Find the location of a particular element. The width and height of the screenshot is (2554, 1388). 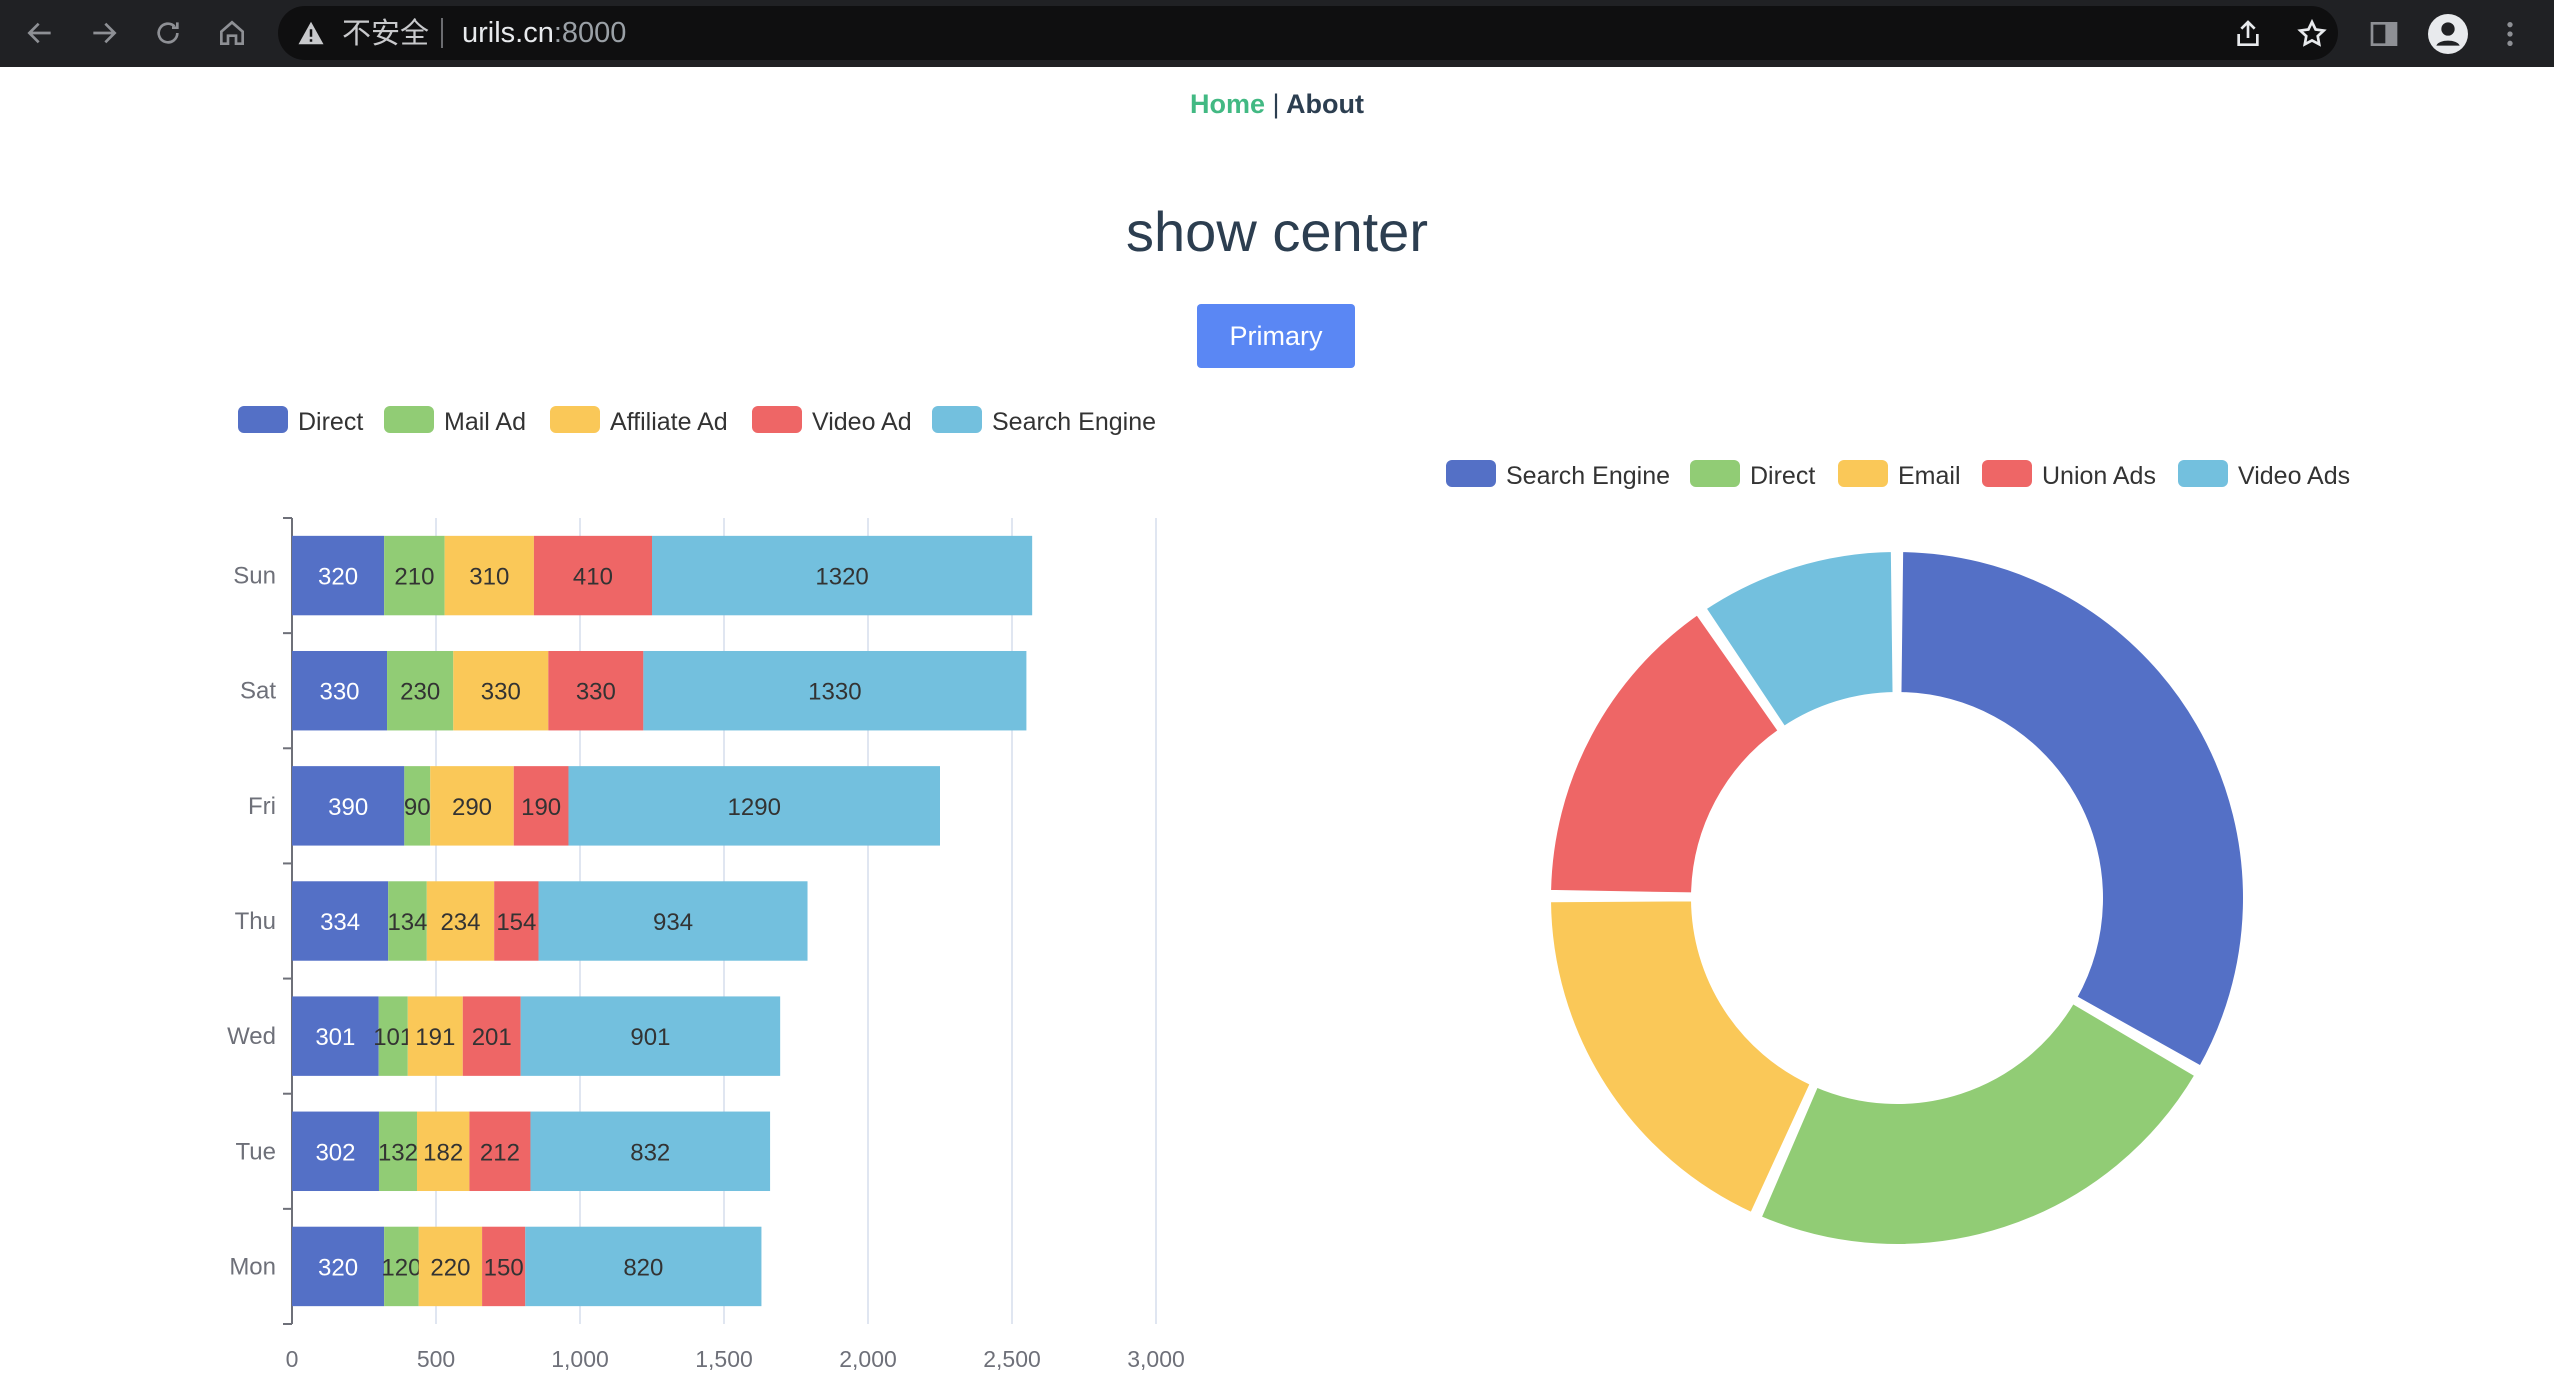

legend-label: Affiliate Ad is located at coordinates (669, 422).